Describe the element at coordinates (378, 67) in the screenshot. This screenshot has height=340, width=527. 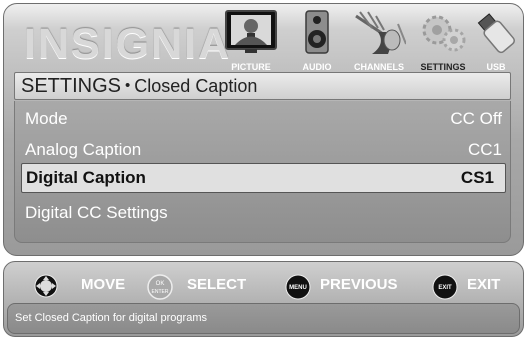
I see `tab-label: CHANNELS` at that location.